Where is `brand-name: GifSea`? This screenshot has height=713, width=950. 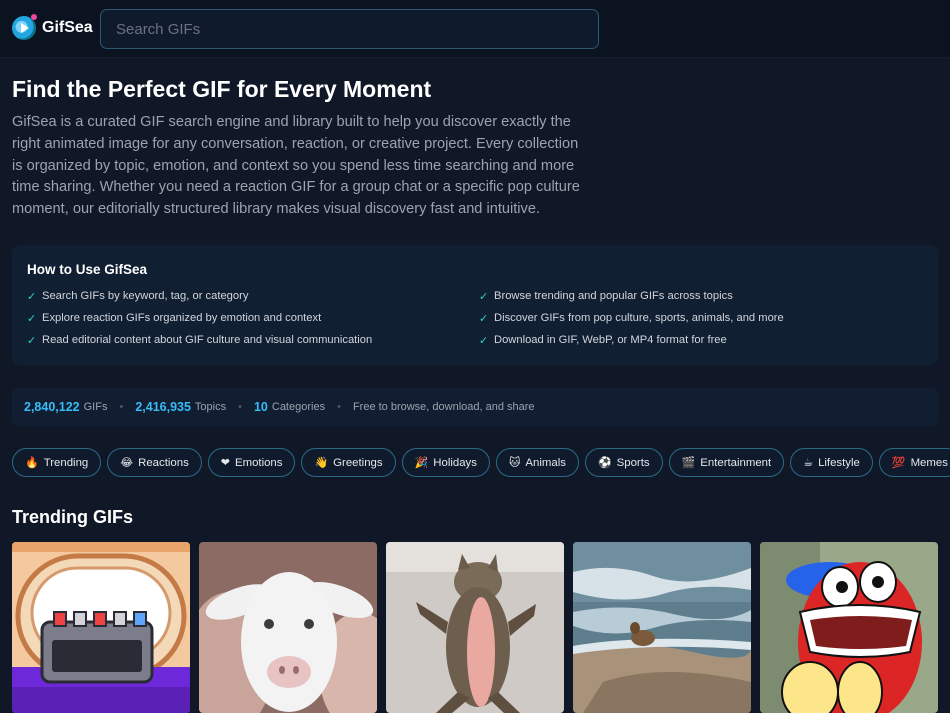 brand-name: GifSea is located at coordinates (67, 27).